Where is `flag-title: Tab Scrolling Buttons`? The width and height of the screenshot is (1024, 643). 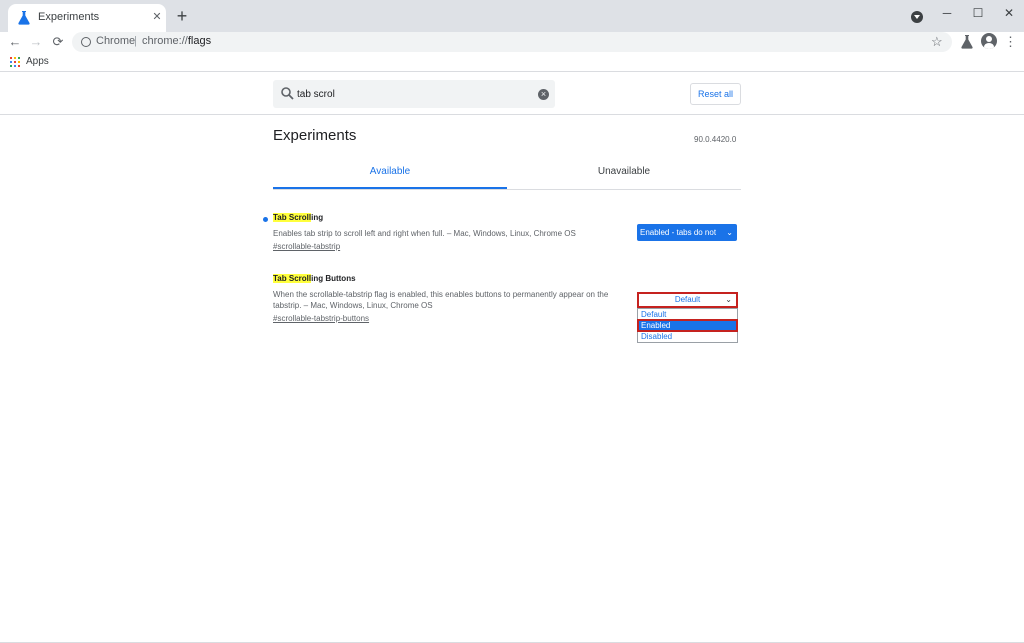 flag-title: Tab Scrolling Buttons is located at coordinates (508, 278).